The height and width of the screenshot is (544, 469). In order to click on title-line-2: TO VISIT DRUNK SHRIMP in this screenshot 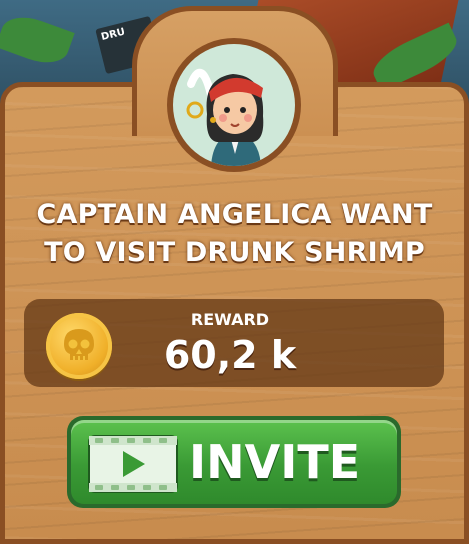, I will do `click(234, 252)`.